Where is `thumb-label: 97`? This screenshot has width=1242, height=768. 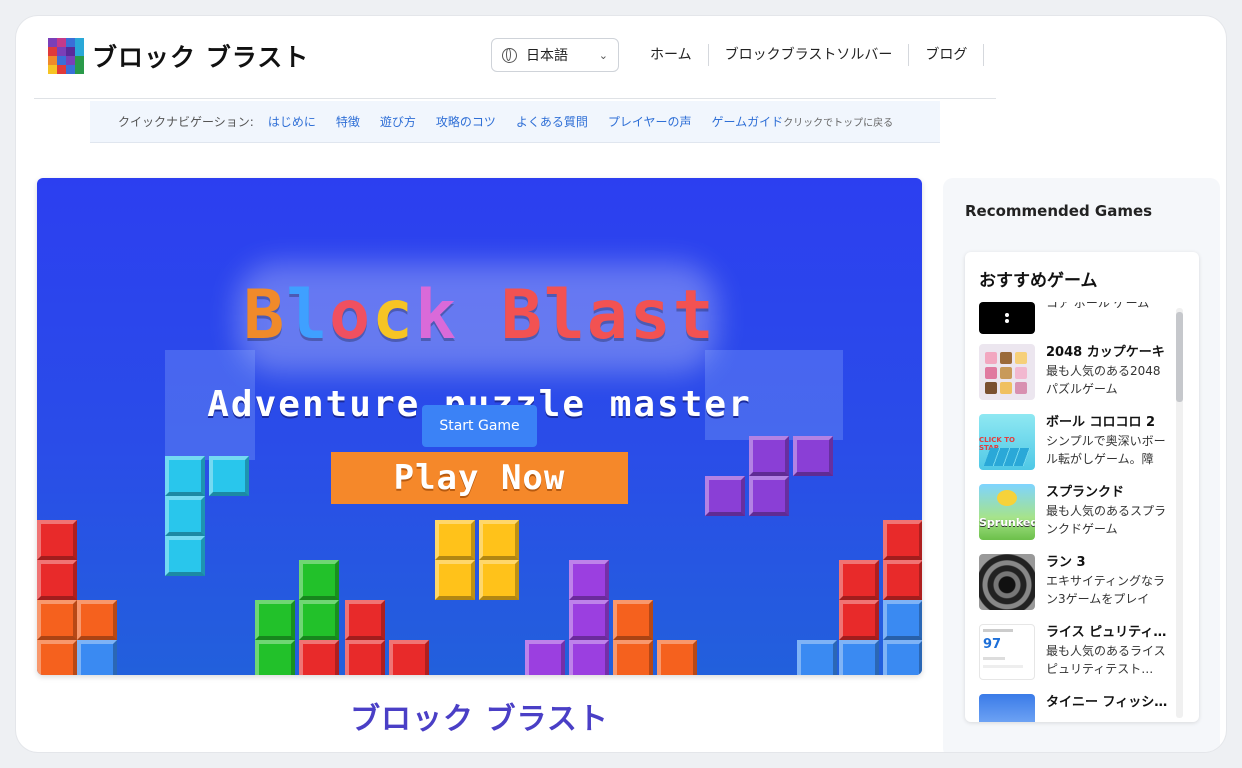 thumb-label: 97 is located at coordinates (992, 644).